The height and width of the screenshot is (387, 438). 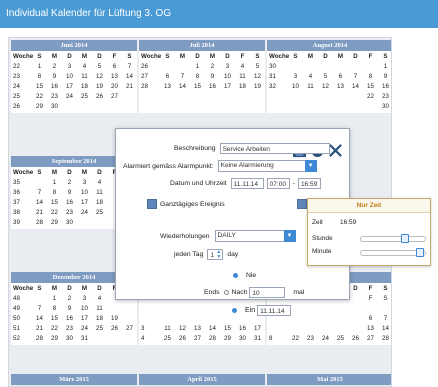 I want to click on repeat-checkbox, so click(x=302, y=204).